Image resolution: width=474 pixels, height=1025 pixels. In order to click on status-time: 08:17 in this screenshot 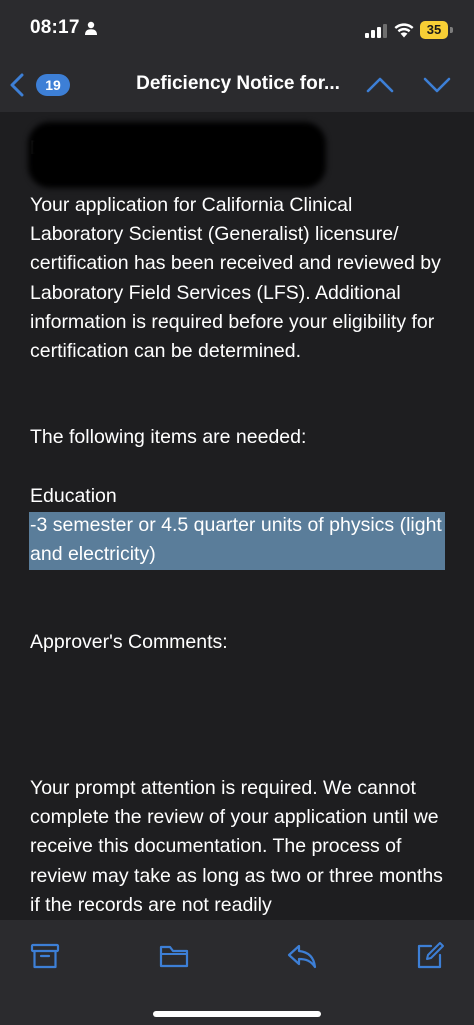, I will do `click(55, 27)`.